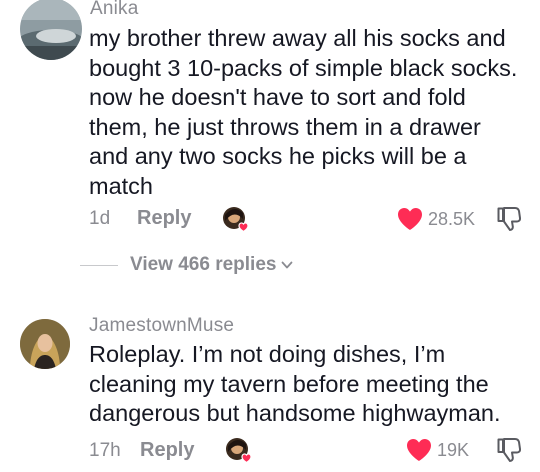 The image size is (540, 472). I want to click on comment-line: Roleplay. I’m not doing dishes, I’m, so click(267, 354).